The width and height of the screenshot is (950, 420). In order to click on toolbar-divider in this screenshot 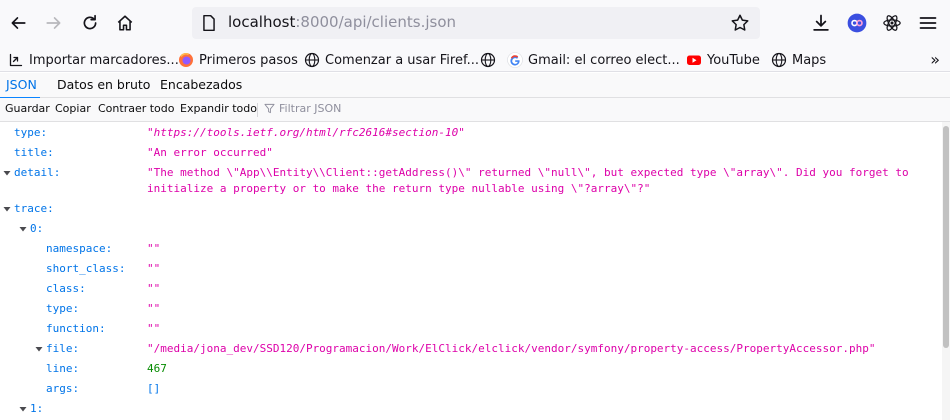, I will do `click(257, 110)`.